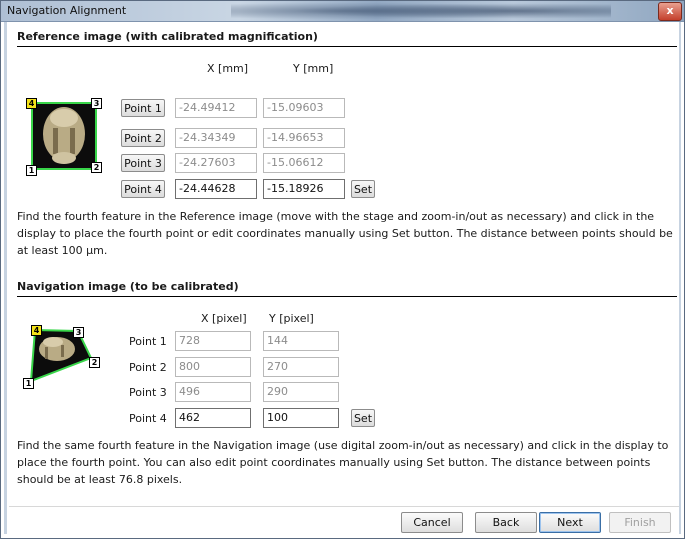 This screenshot has width=685, height=539. I want to click on navigation-set-button: Set, so click(363, 418).